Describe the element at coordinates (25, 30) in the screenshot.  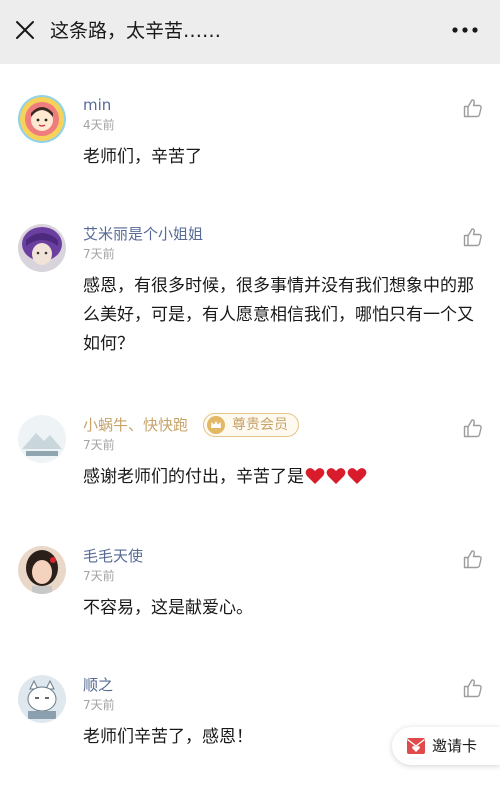
I see `close-icon` at that location.